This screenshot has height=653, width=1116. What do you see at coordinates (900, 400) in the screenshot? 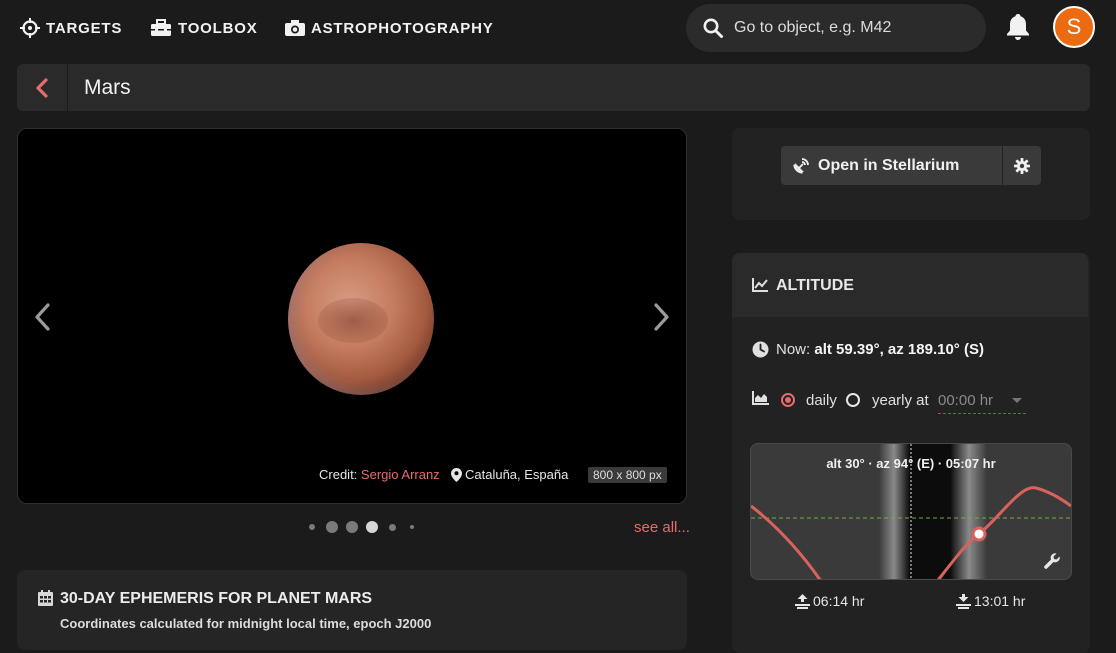
I see `yearly-label: yearly at` at bounding box center [900, 400].